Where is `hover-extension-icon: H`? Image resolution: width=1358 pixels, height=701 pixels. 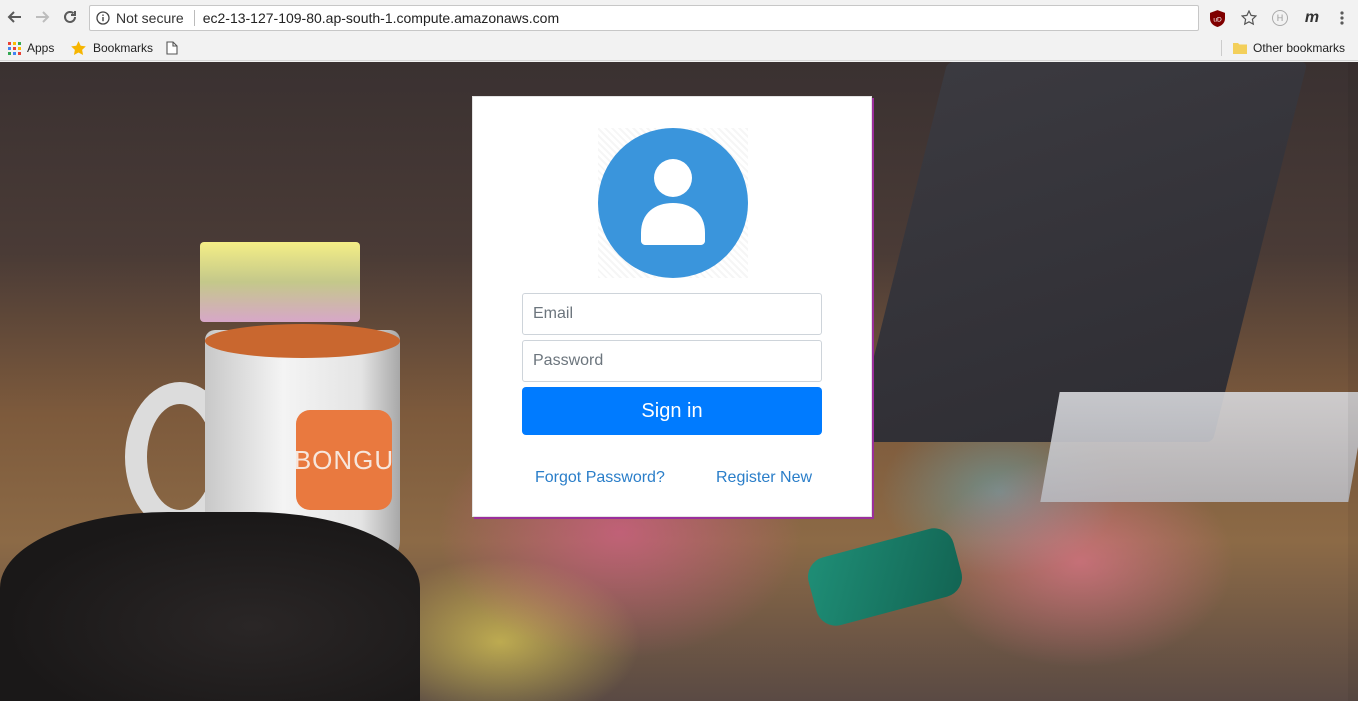 hover-extension-icon: H is located at coordinates (1280, 18).